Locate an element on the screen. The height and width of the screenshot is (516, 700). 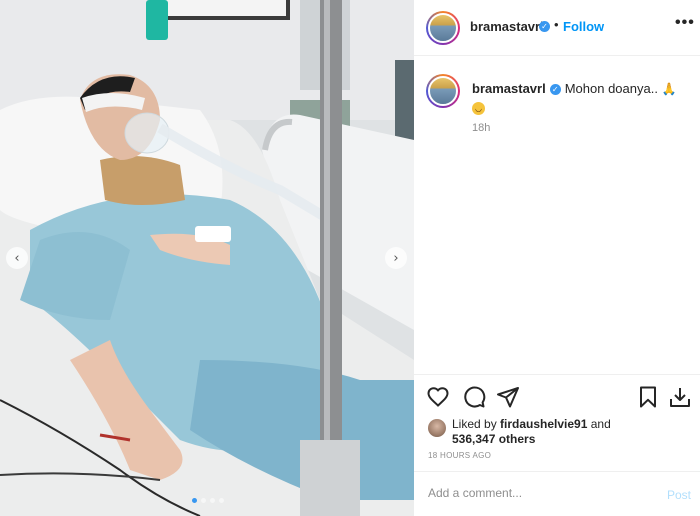
comment-box: Post is located at coordinates (557, 493).